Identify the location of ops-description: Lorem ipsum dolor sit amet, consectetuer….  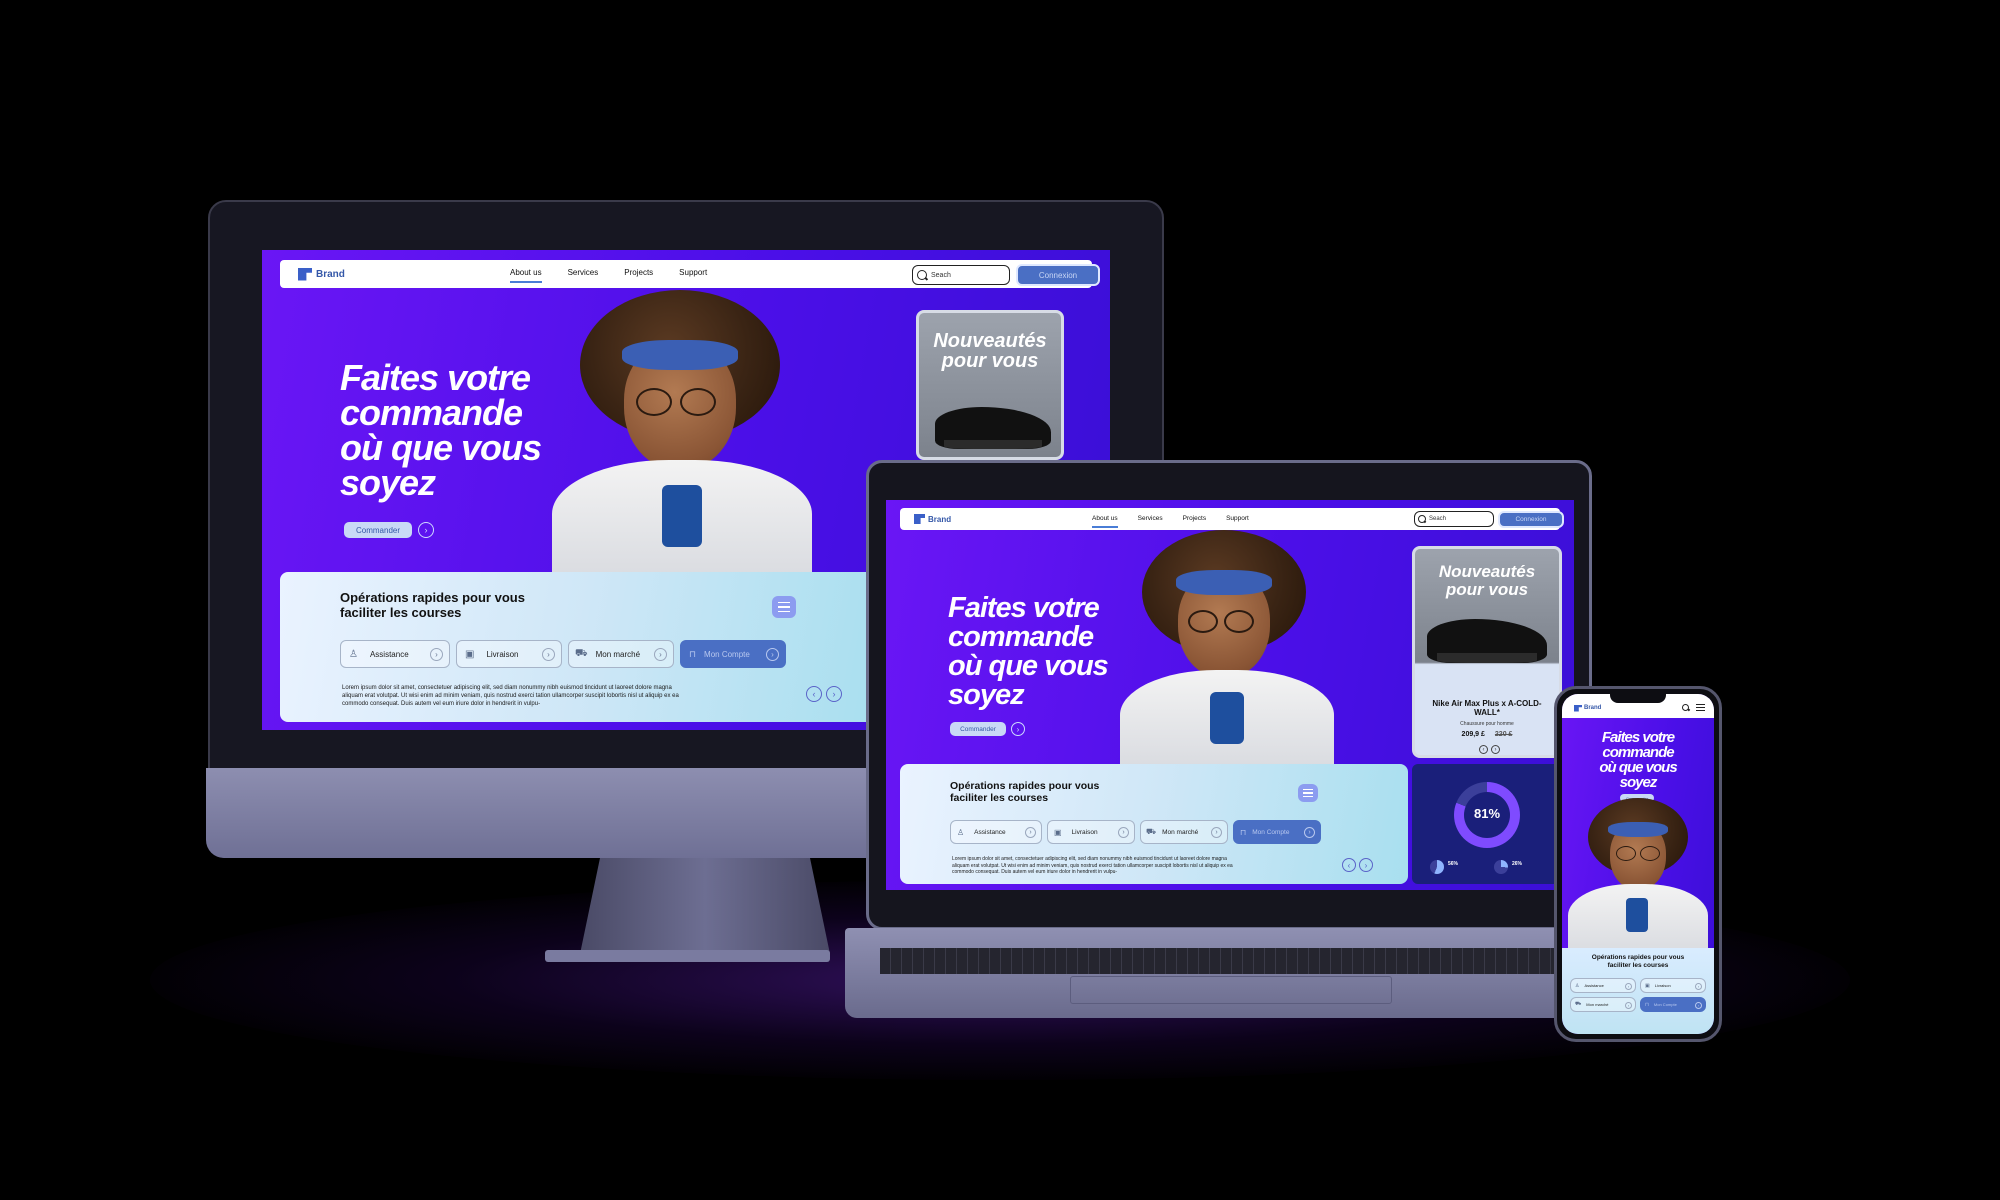
(510, 696).